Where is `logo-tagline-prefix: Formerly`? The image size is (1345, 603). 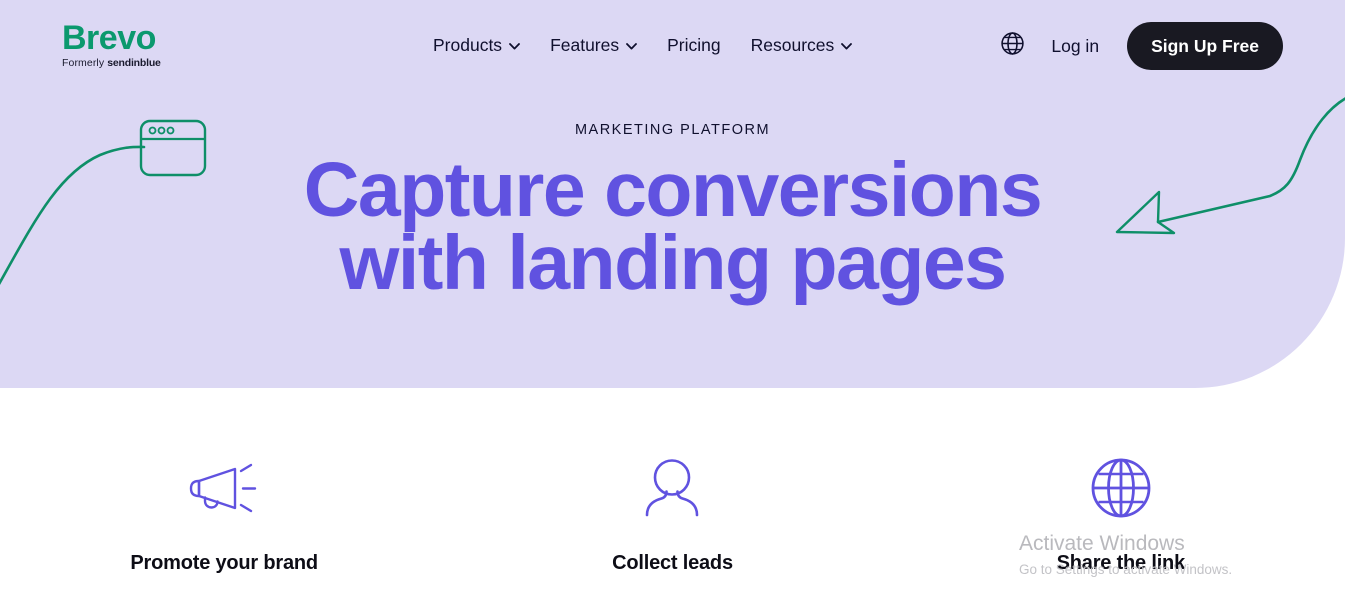
logo-tagline-prefix: Formerly is located at coordinates (83, 63).